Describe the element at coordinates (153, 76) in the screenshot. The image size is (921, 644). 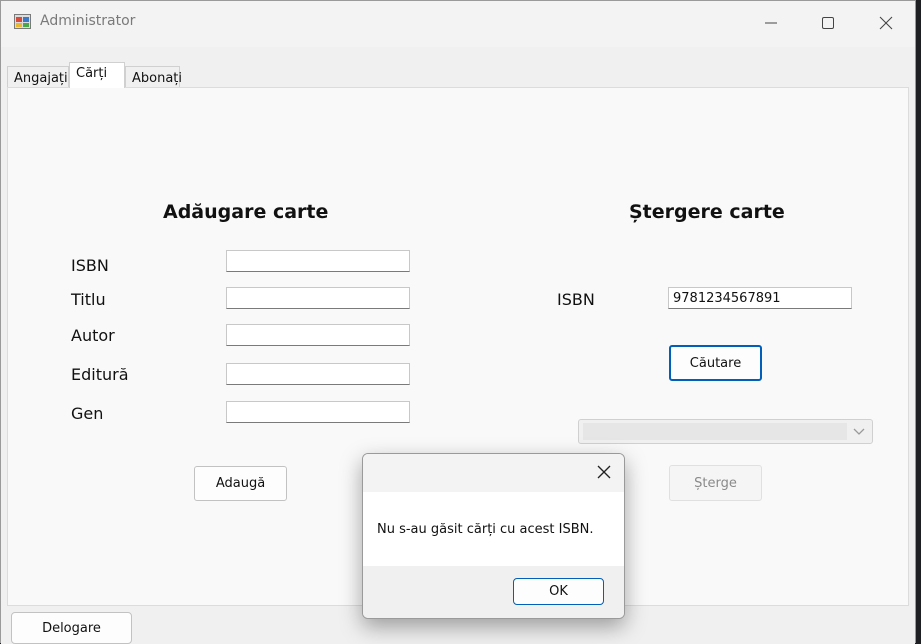
I see `tab-abonati: Abonați` at that location.